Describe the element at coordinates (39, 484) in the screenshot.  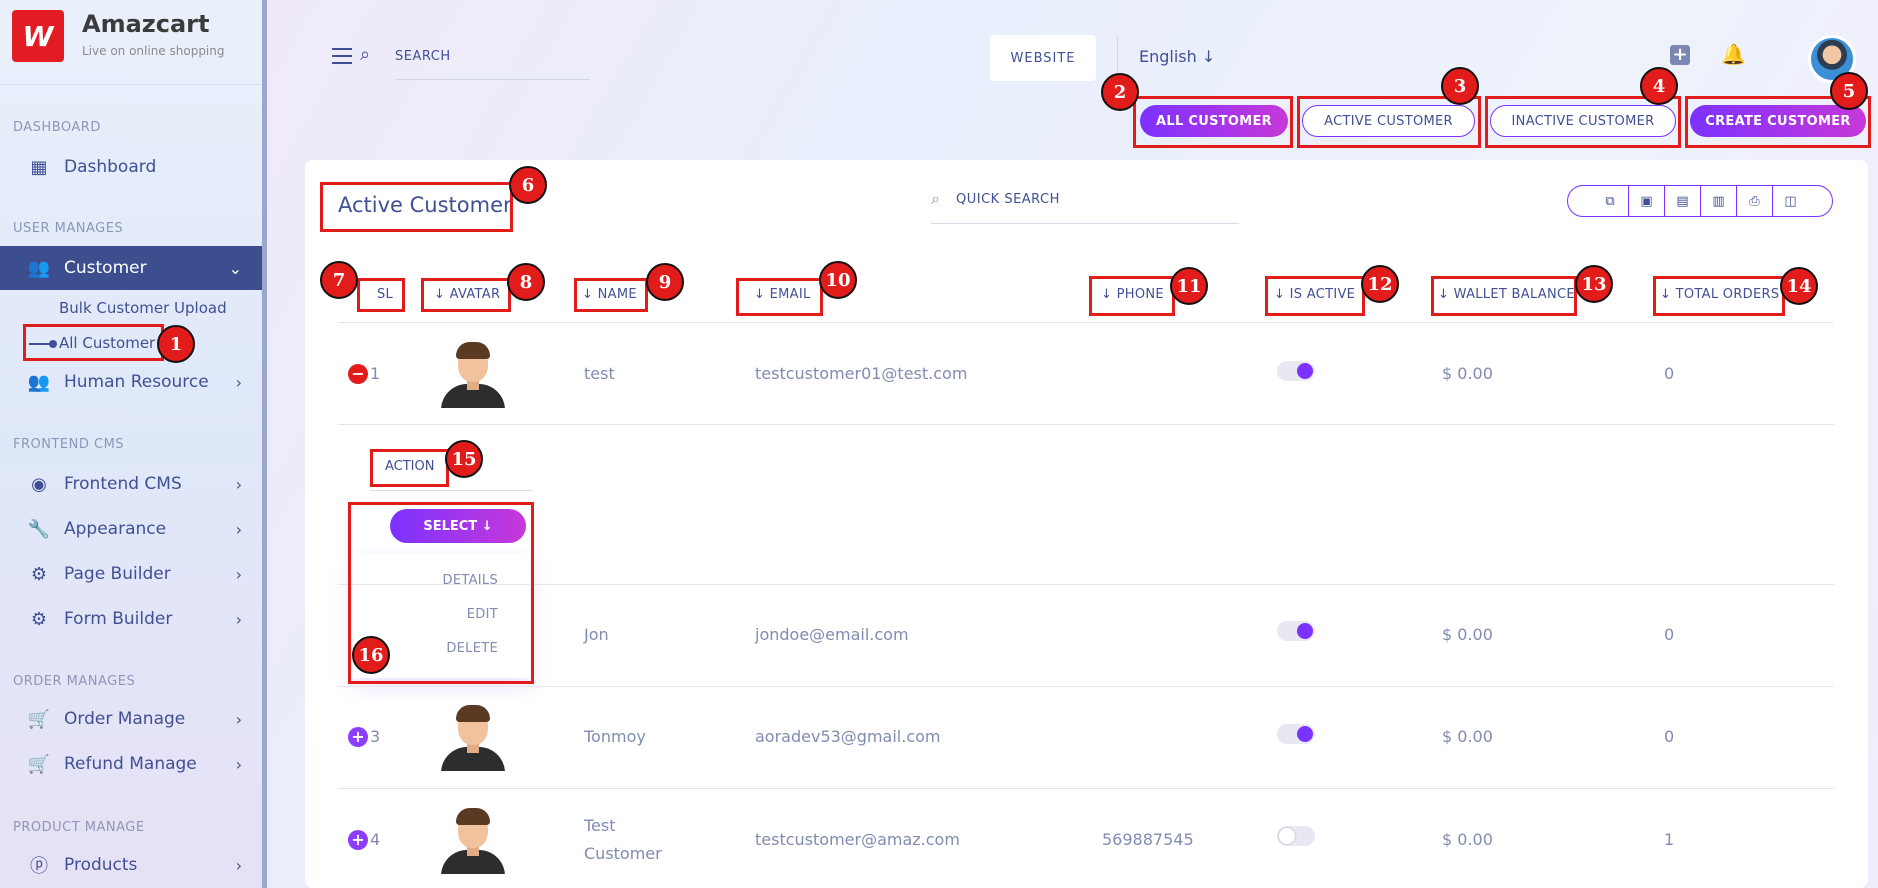
I see `eye-icon: ◉` at that location.